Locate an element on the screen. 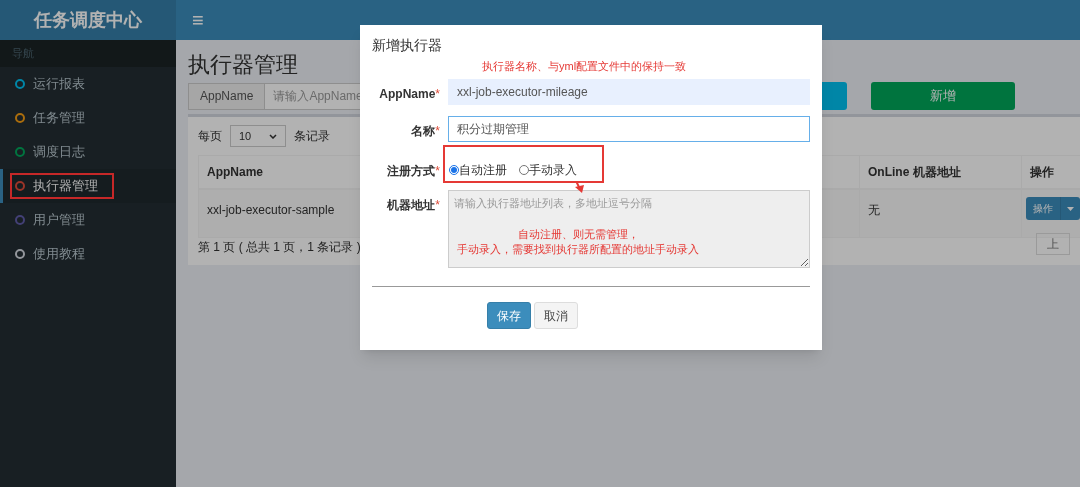  table-cell: xxl-job-executor-sample is located at coordinates (271, 210).